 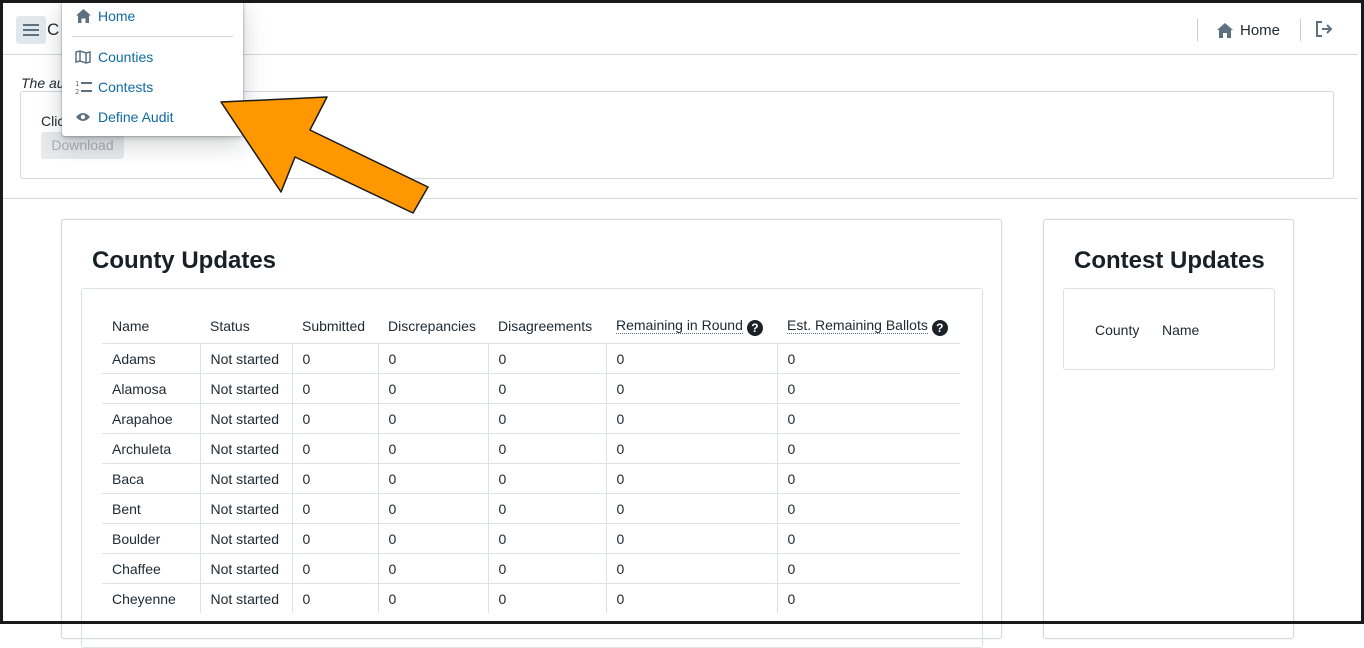 What do you see at coordinates (335, 326) in the screenshot?
I see `column-header-submitted: Submitted` at bounding box center [335, 326].